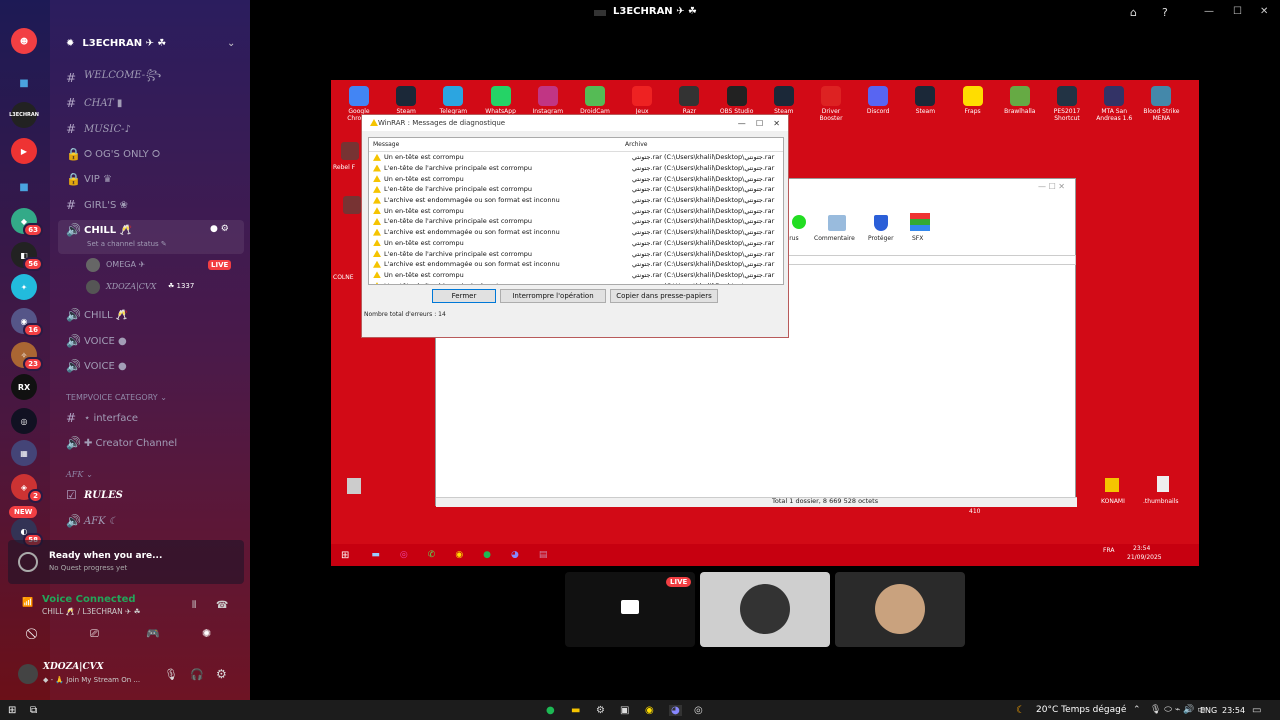 The image size is (1280, 720). I want to click on explorer-icon: ▬, so click(375, 555).